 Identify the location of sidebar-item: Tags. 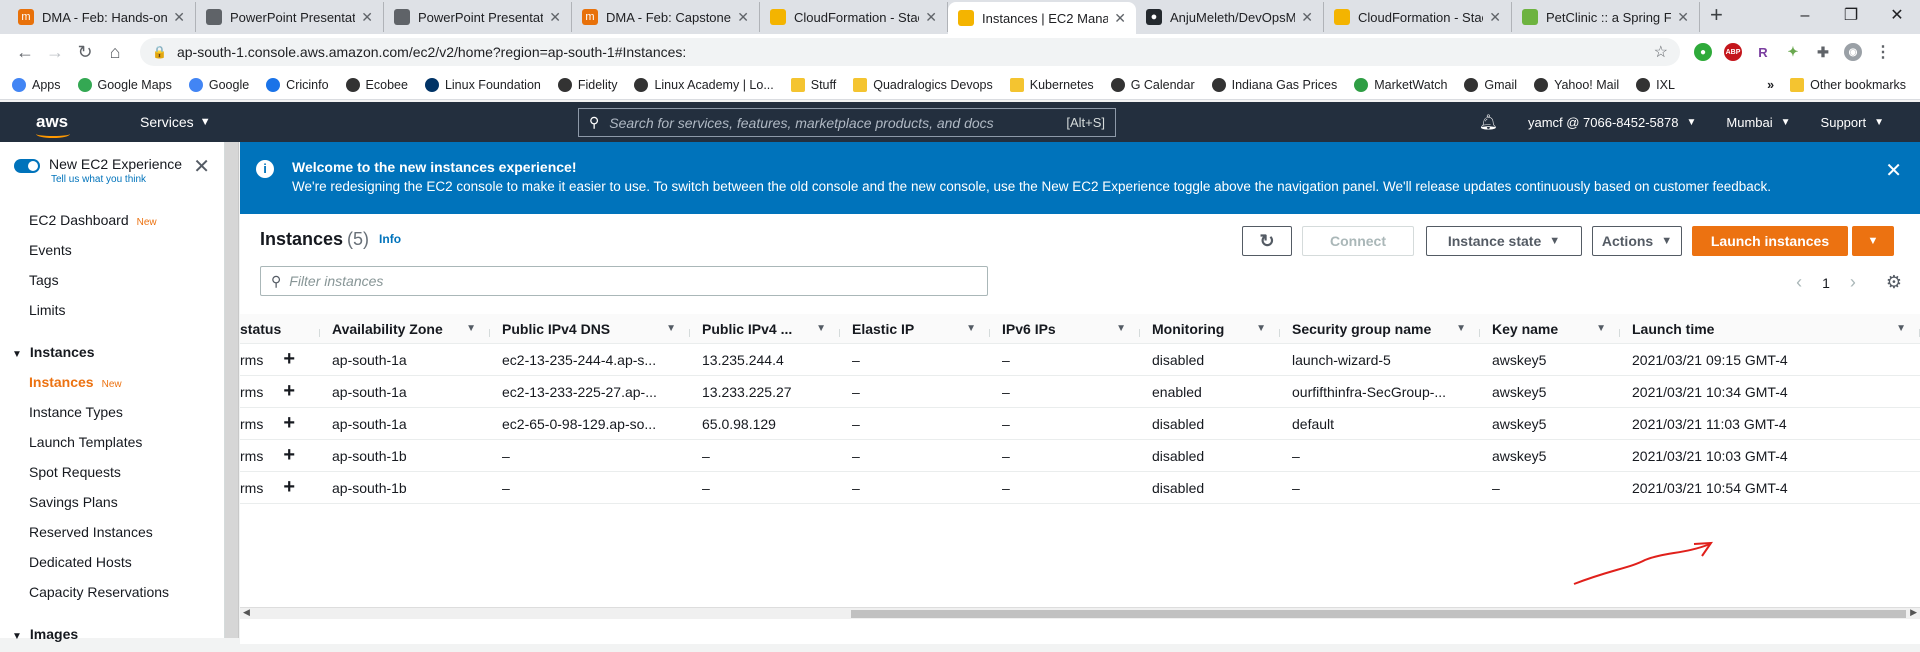
(112, 280).